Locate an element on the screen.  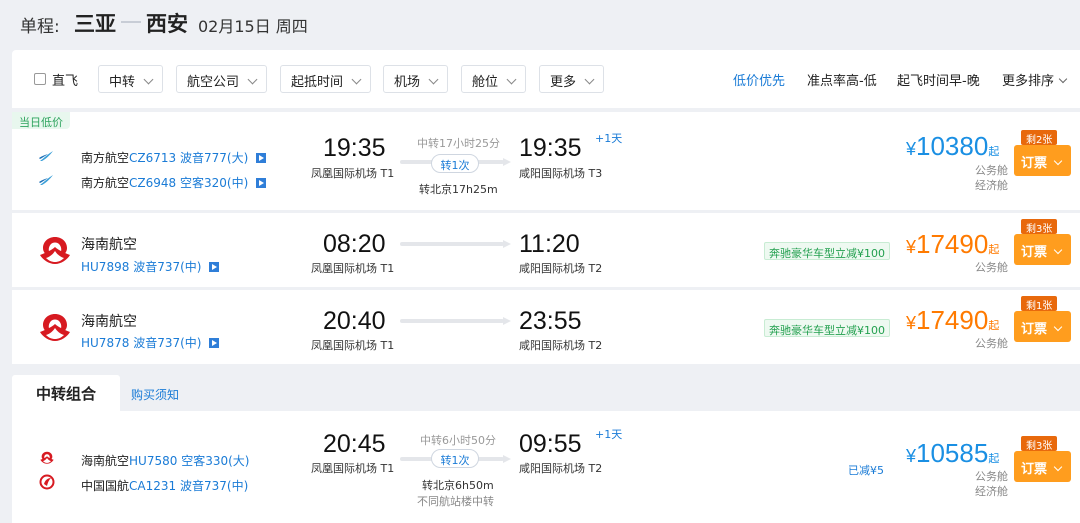
arrival-time: 19:35 is located at coordinates (550, 148).